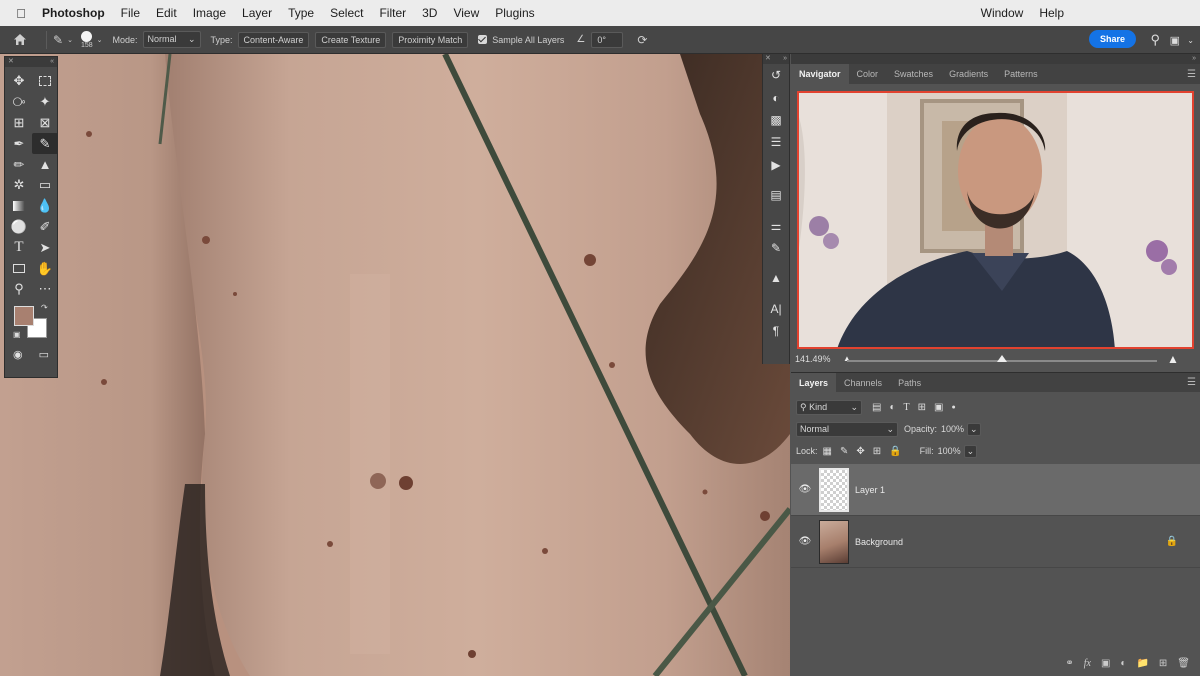 This screenshot has width=1200, height=676. What do you see at coordinates (52, 62) in the screenshot?
I see `collapse-icon: «` at bounding box center [52, 62].